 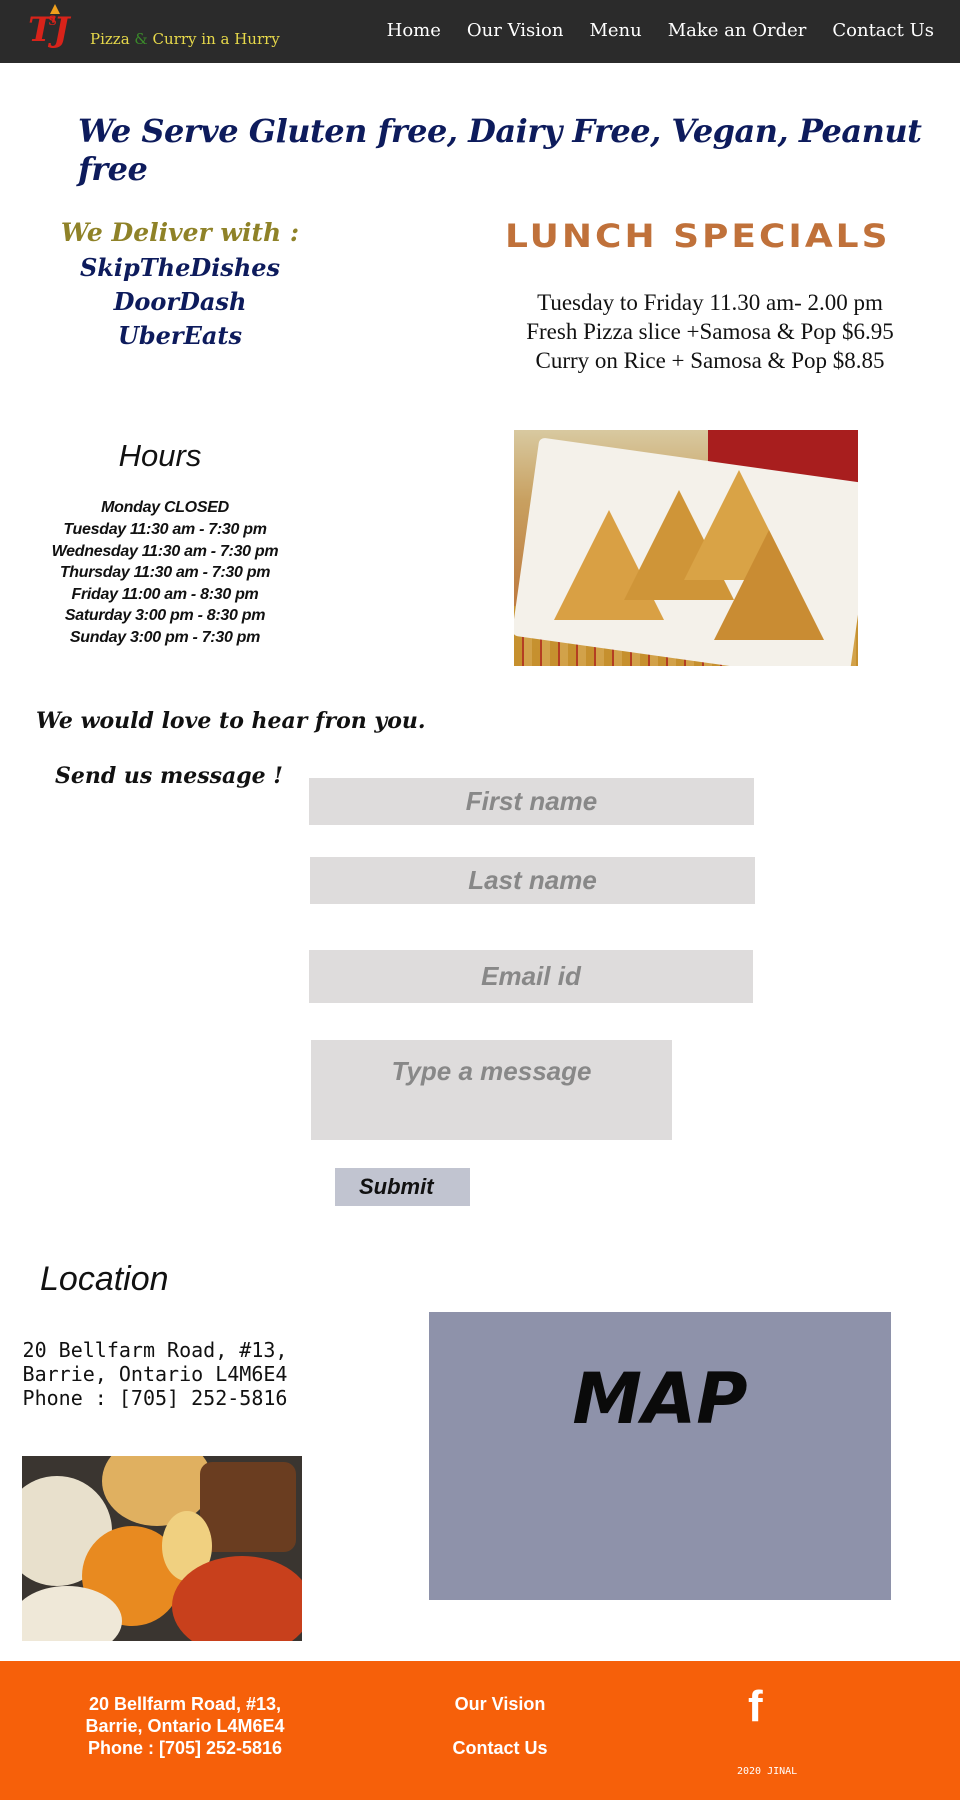 What do you see at coordinates (231, 721) in the screenshot?
I see `contact-intro: We would love to hear fron you.` at bounding box center [231, 721].